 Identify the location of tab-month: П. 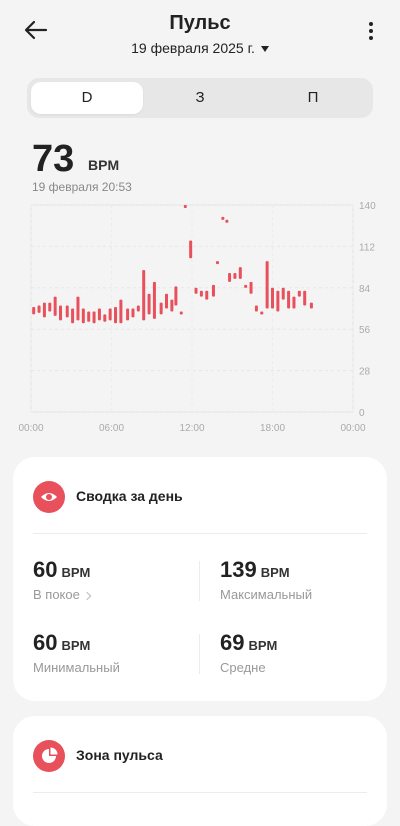
(313, 98).